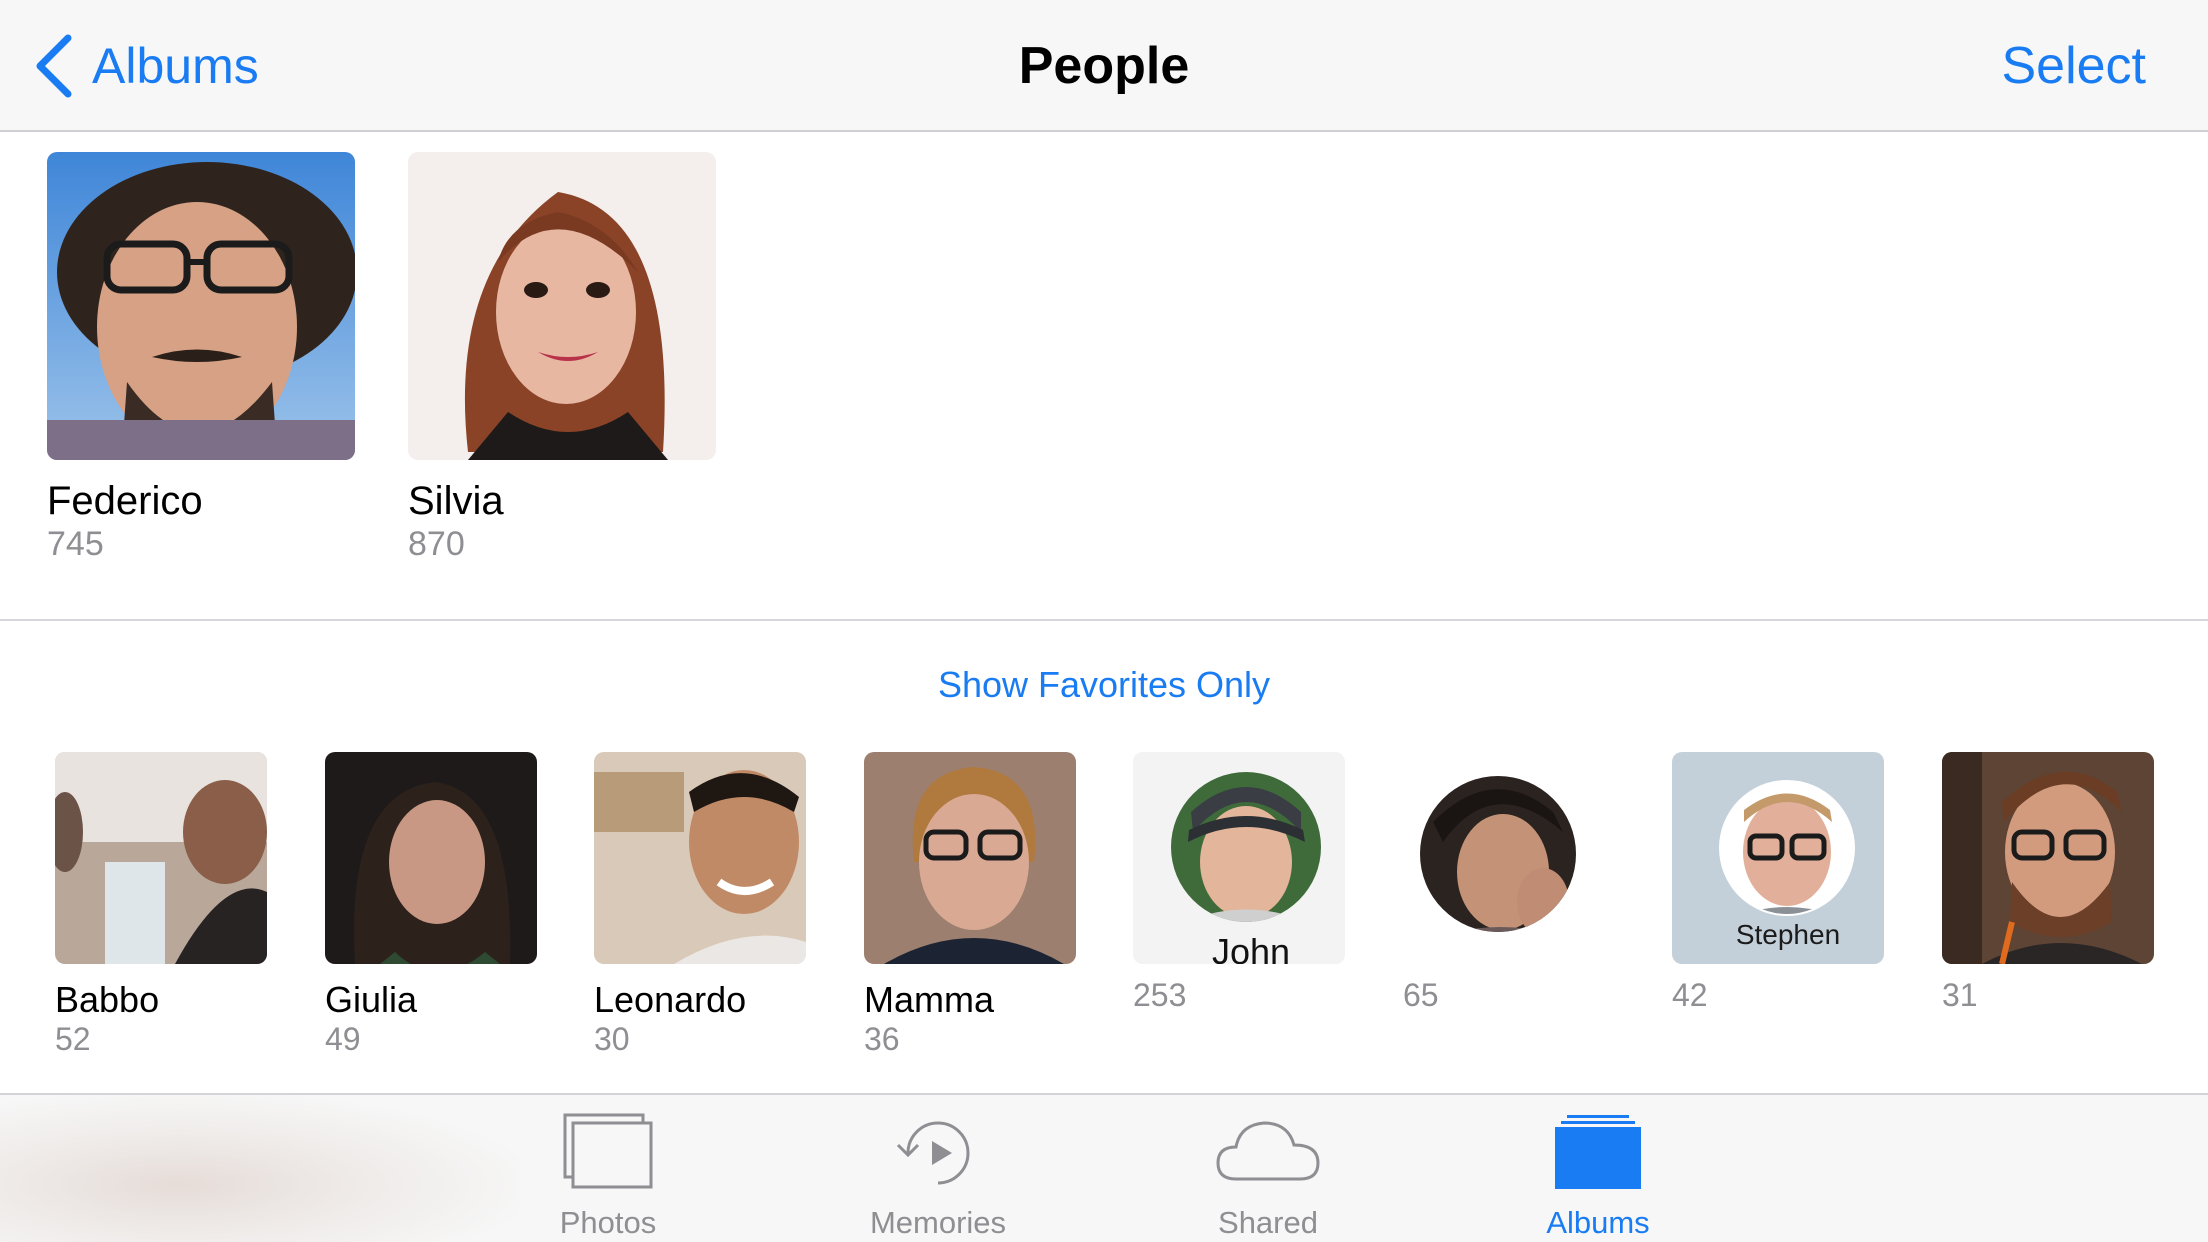 The width and height of the screenshot is (2208, 1242). I want to click on select-button: Select, so click(2073, 66).